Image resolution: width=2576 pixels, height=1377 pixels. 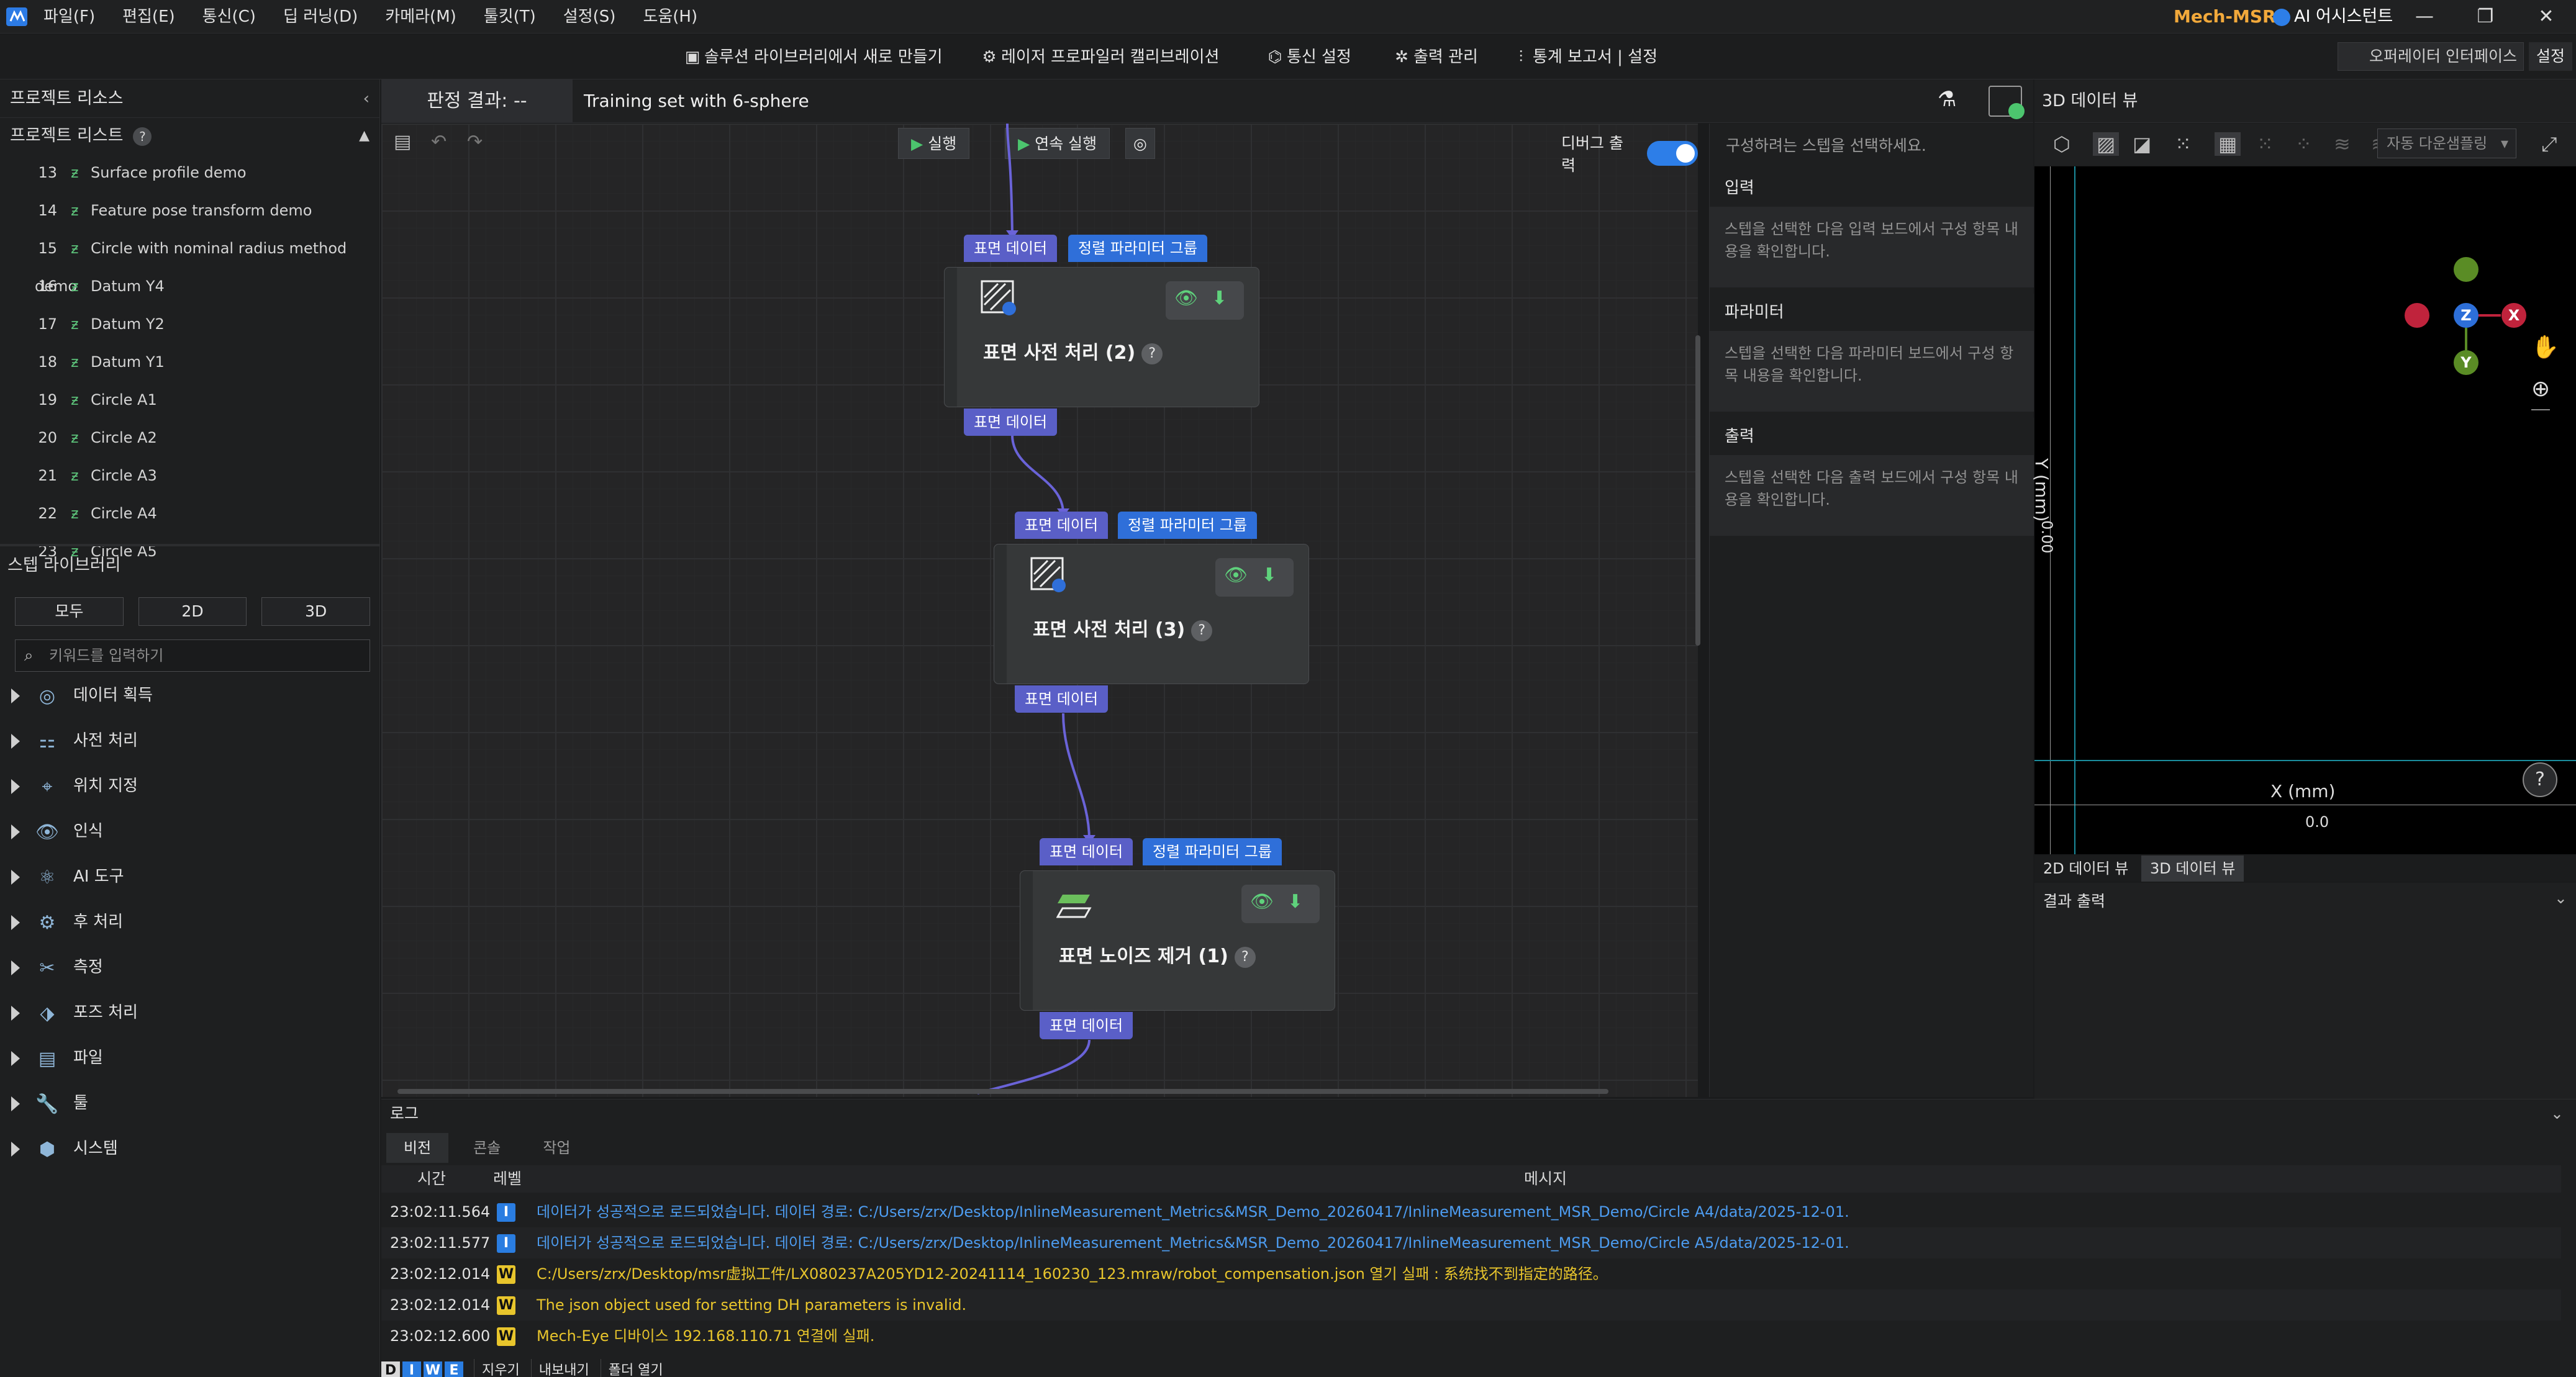 What do you see at coordinates (190, 1104) in the screenshot?
I see `step-category: 🔧 툴` at bounding box center [190, 1104].